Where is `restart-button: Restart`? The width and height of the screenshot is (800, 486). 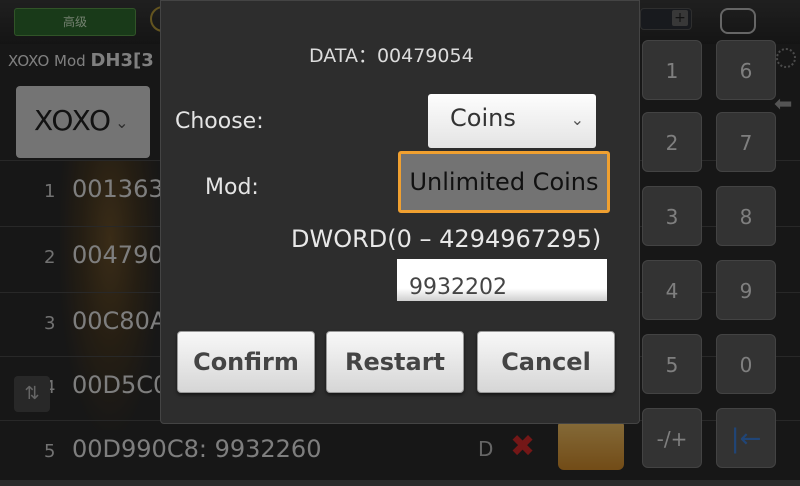 restart-button: Restart is located at coordinates (395, 362).